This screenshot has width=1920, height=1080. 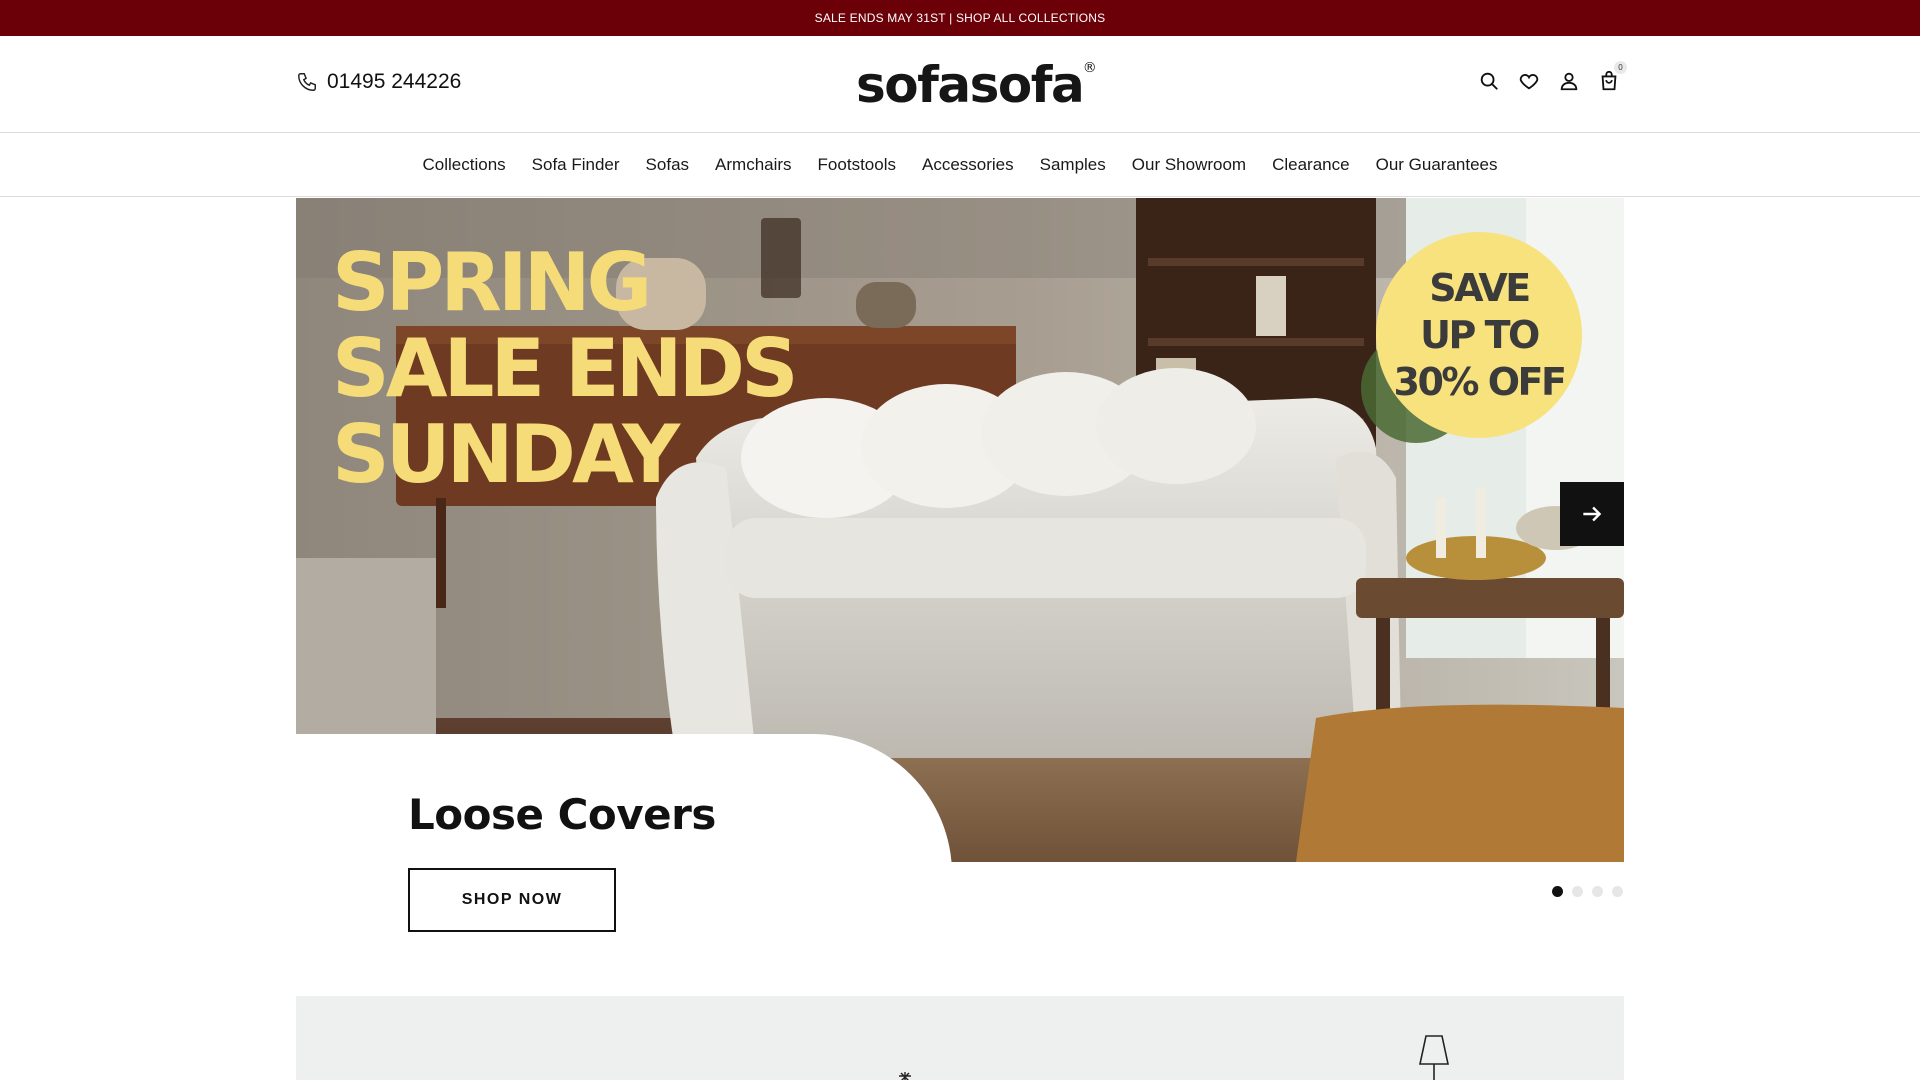 I want to click on heart-icon, so click(x=1529, y=82).